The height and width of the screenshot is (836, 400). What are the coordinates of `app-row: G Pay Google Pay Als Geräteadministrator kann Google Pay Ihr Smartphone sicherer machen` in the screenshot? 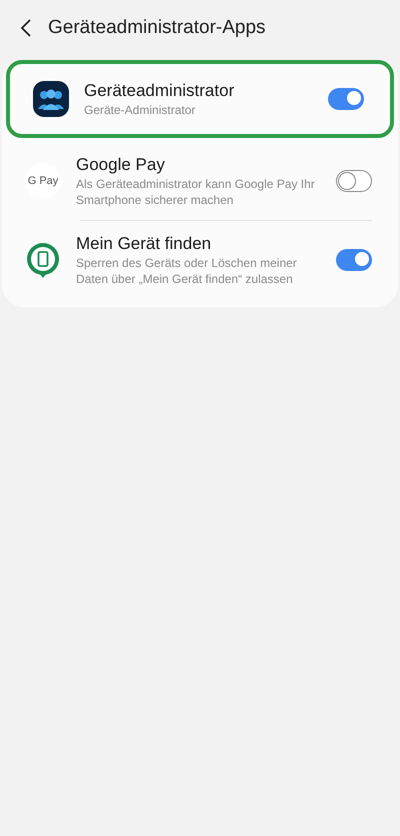 It's located at (200, 181).